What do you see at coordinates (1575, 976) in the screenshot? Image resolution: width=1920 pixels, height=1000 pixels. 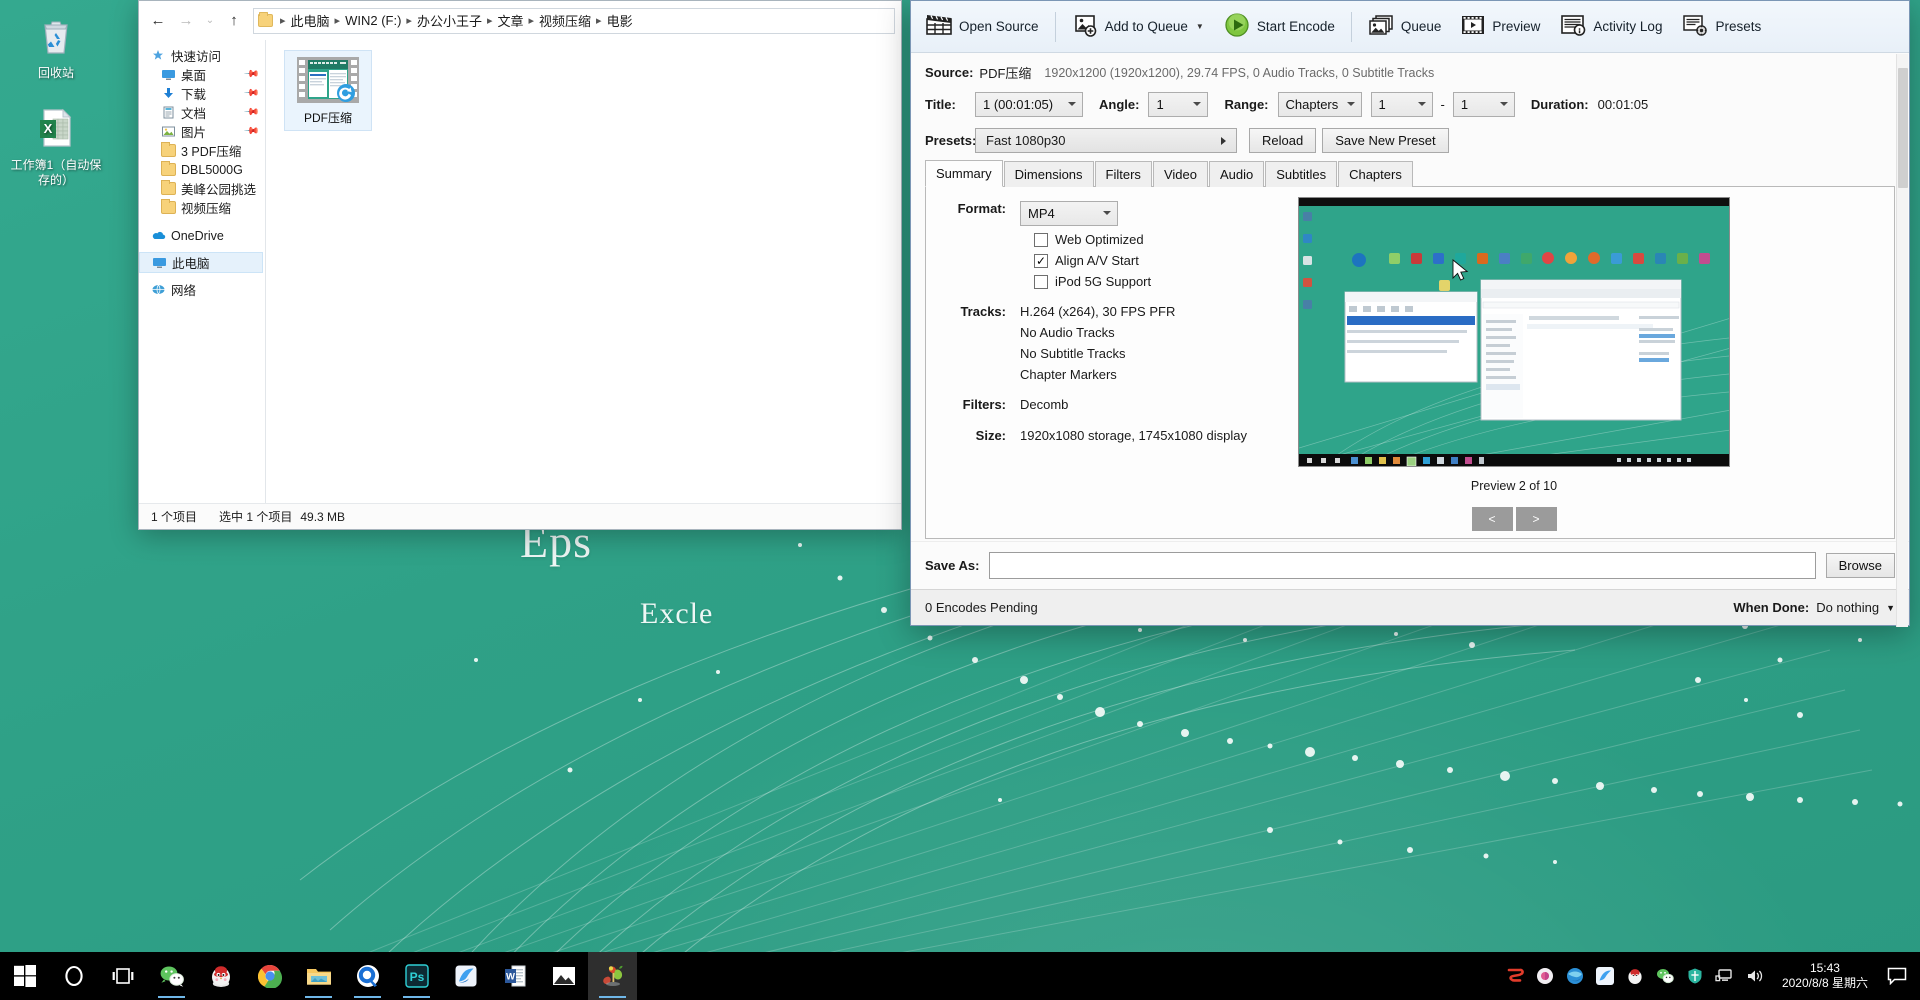 I see `tray-globe-app-icon` at bounding box center [1575, 976].